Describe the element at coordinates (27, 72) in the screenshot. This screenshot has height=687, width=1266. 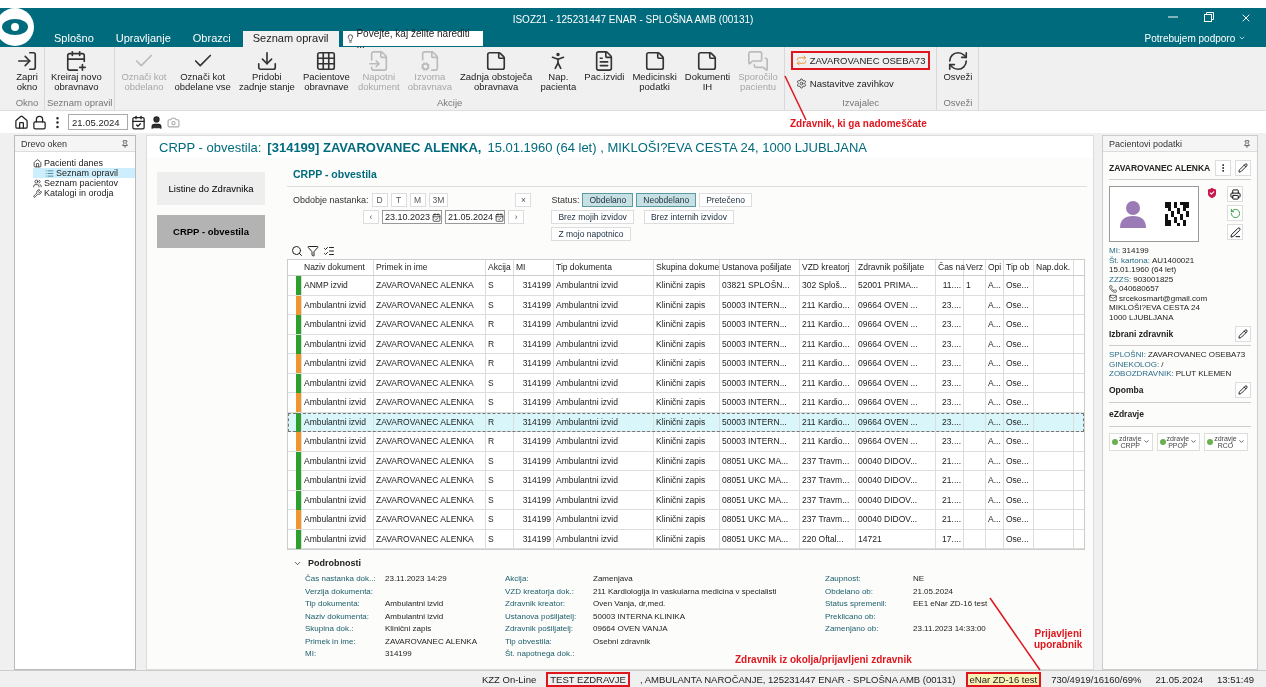
I see `ribbon-button: Zapri okno` at that location.